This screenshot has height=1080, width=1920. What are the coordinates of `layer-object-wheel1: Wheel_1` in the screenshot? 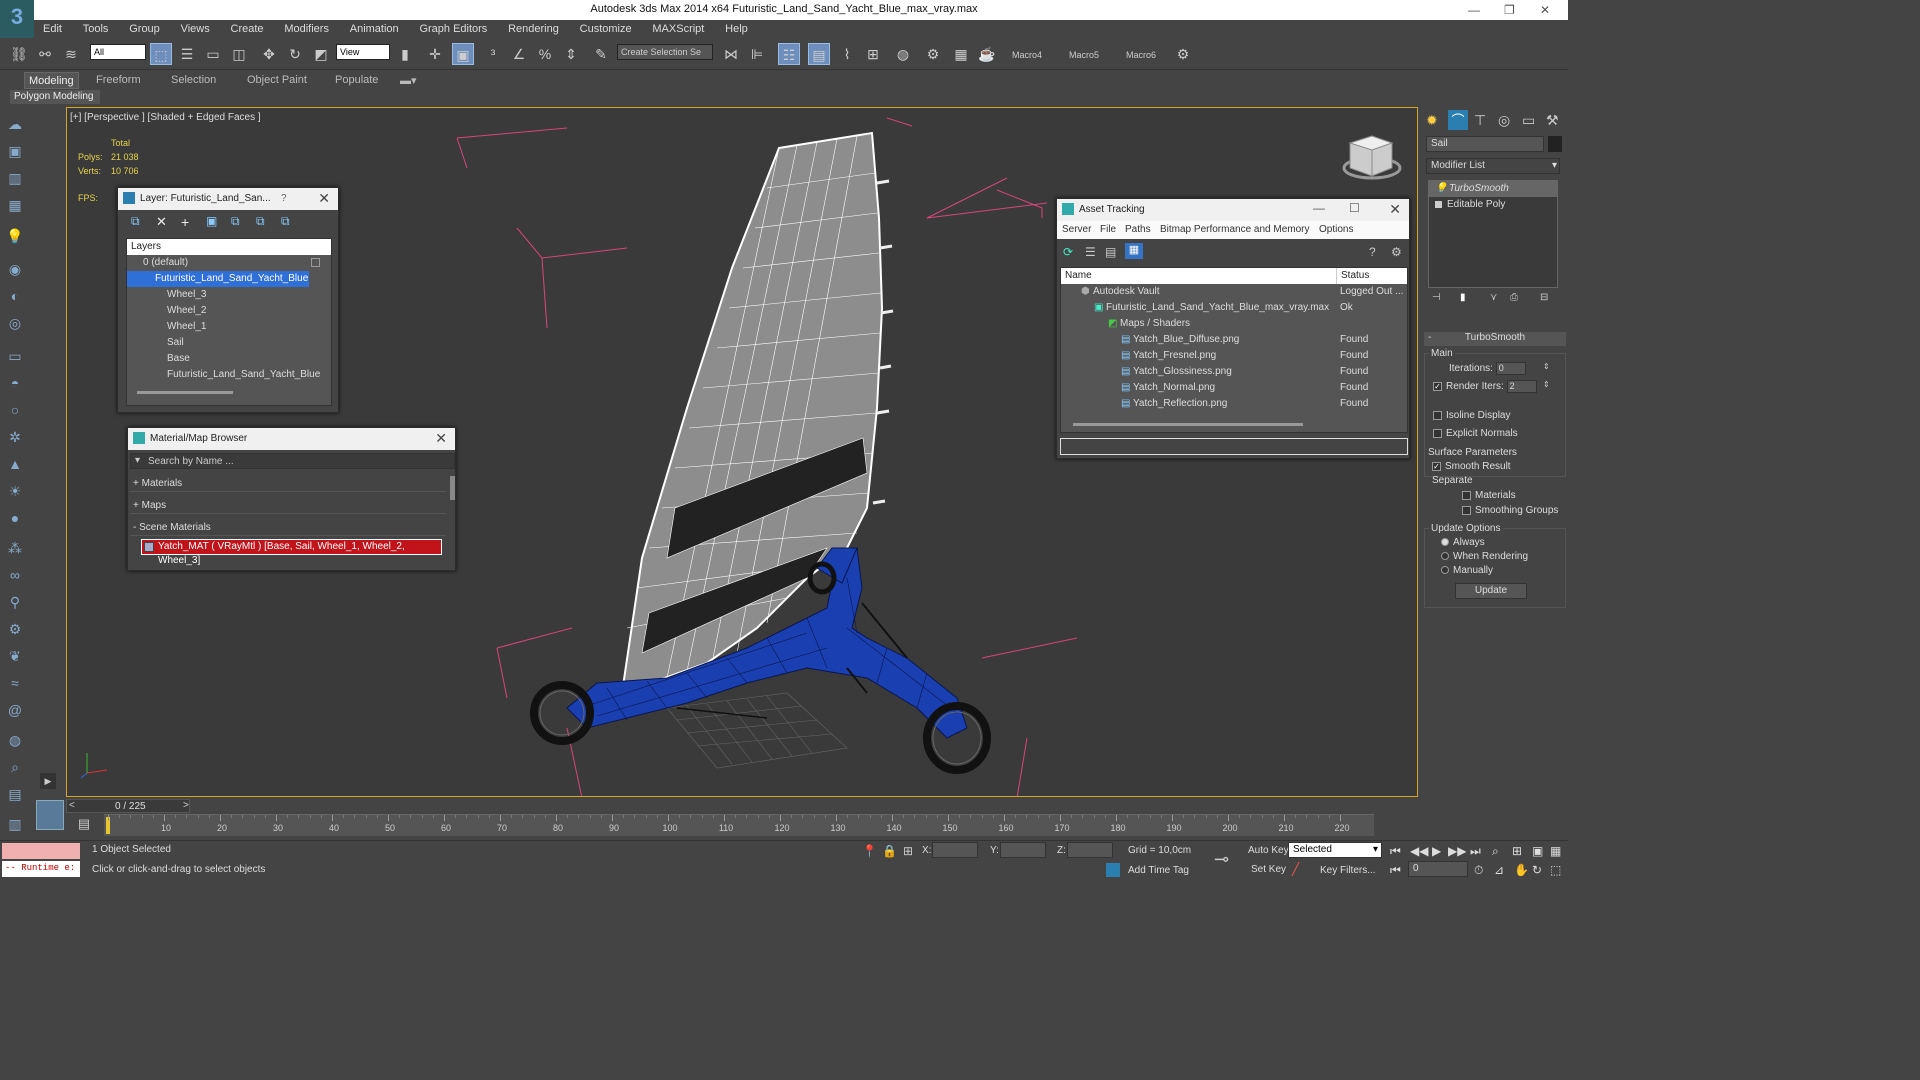 It's located at (229, 327).